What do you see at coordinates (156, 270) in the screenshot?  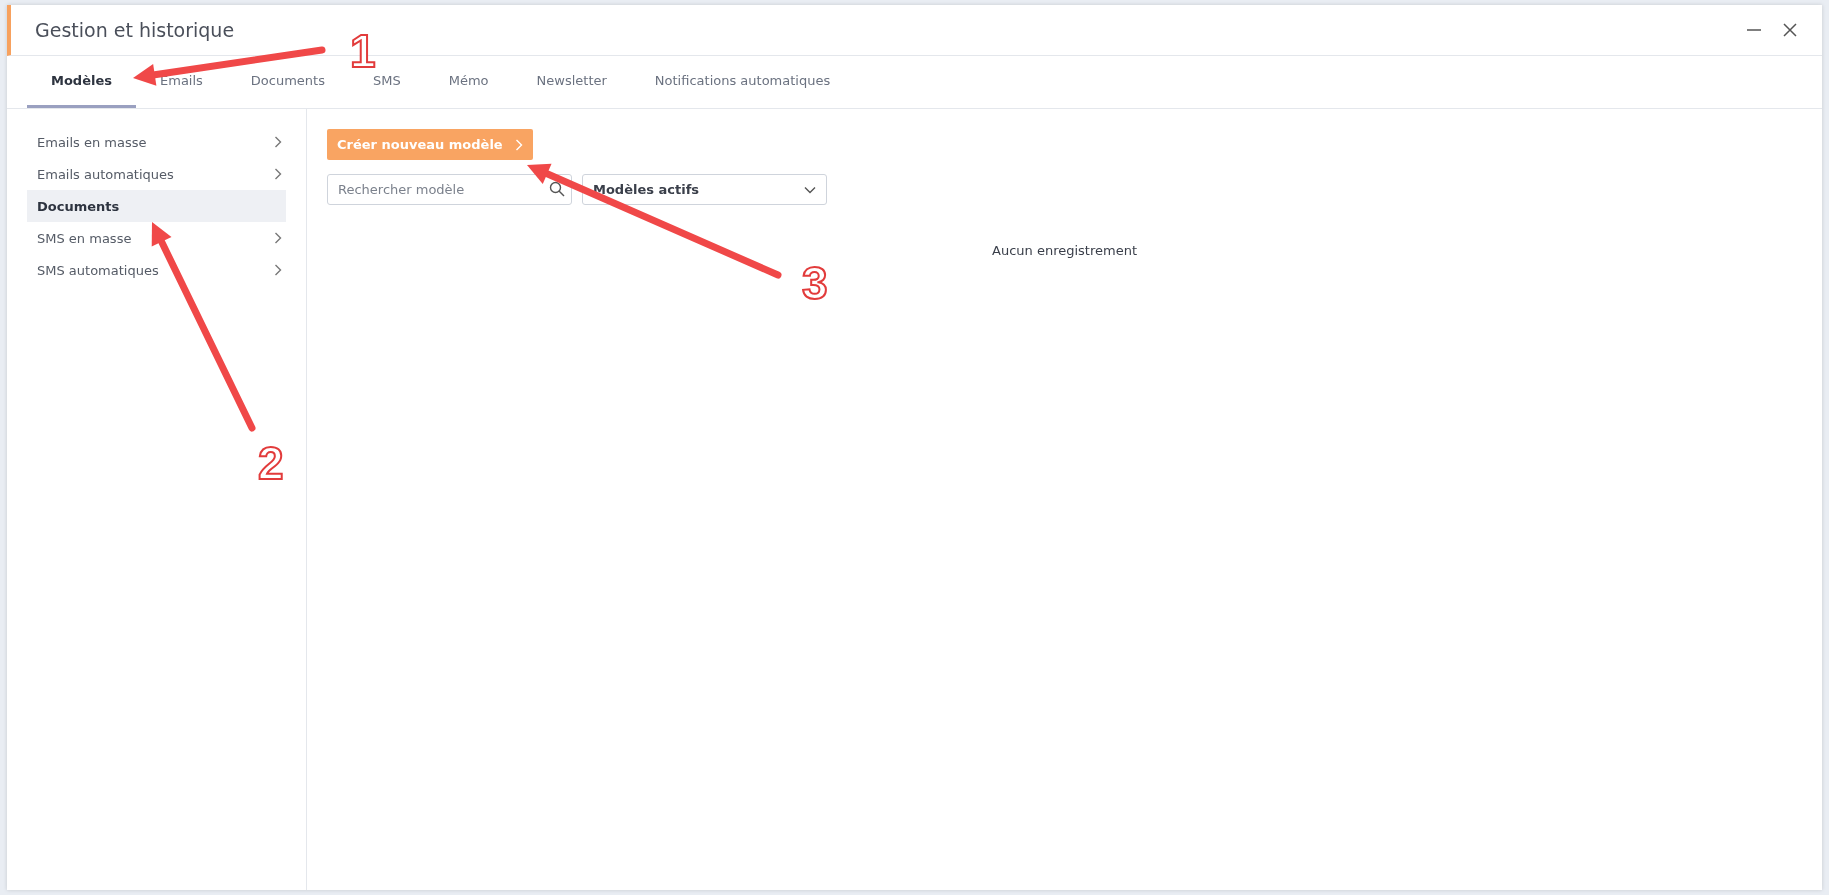 I see `sidebar-item: SMS automatiques` at bounding box center [156, 270].